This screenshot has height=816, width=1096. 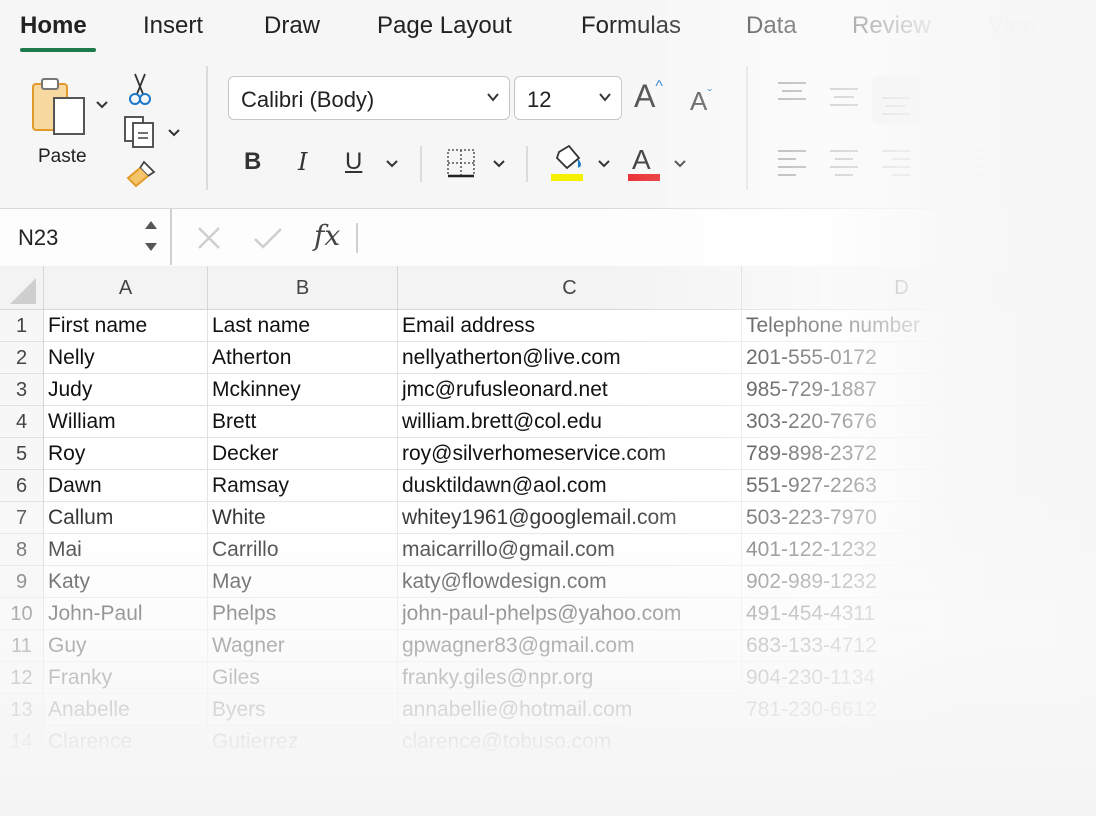 I want to click on cell-b5: Decker, so click(x=303, y=454).